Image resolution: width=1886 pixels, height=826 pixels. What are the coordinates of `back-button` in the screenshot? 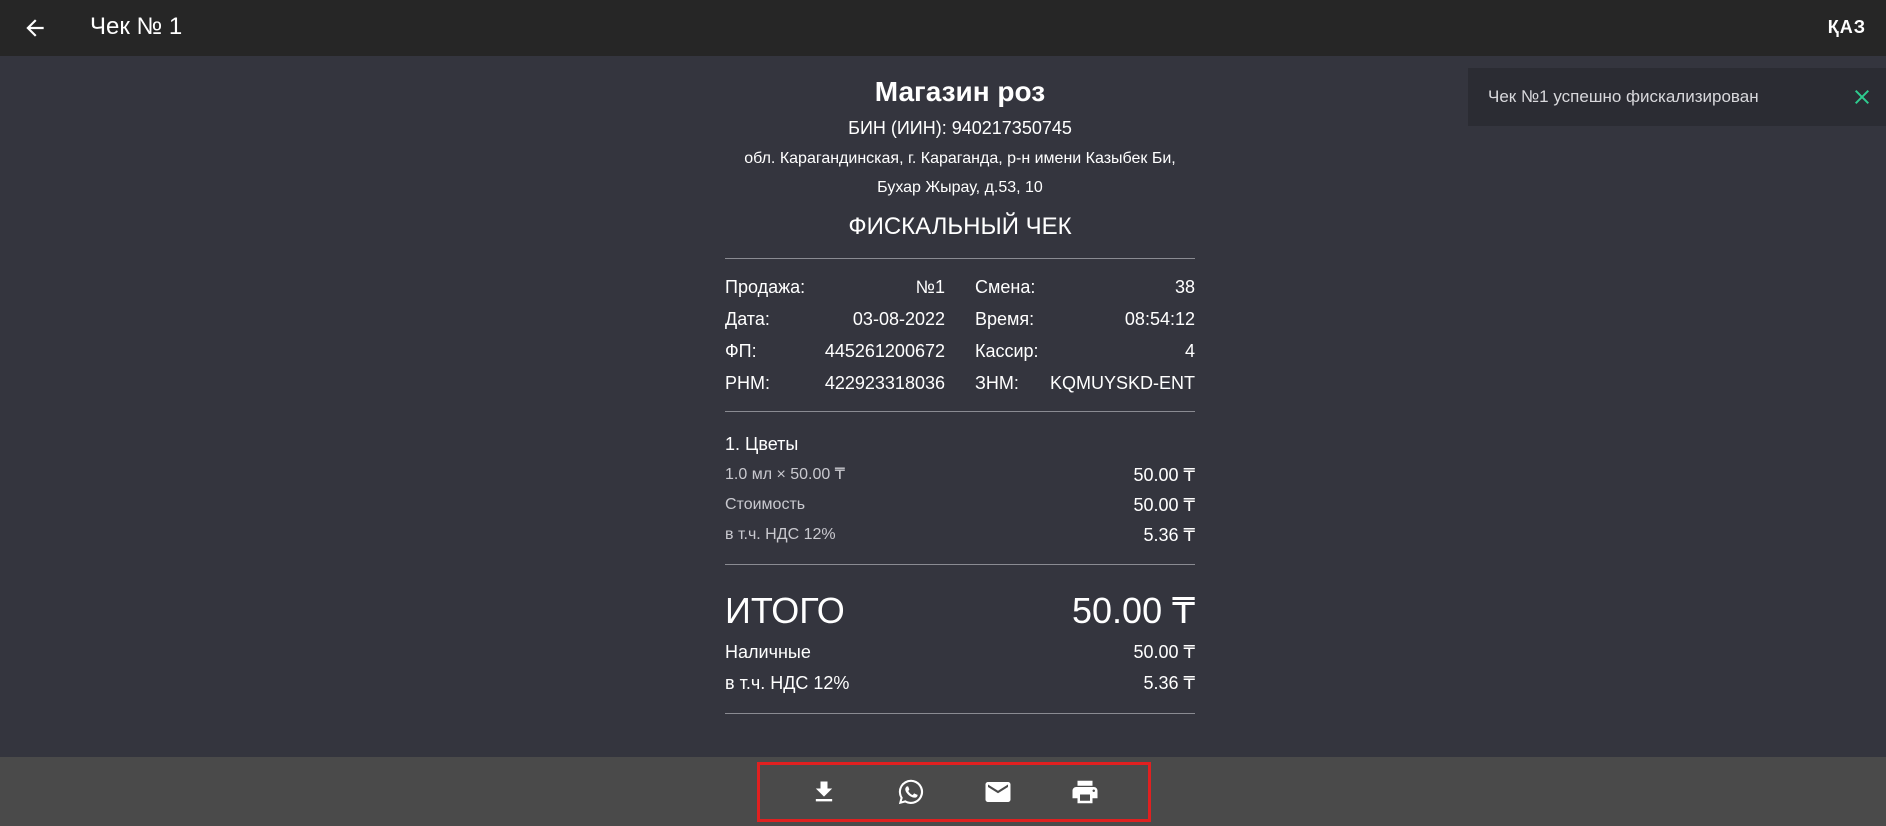 It's located at (35, 28).